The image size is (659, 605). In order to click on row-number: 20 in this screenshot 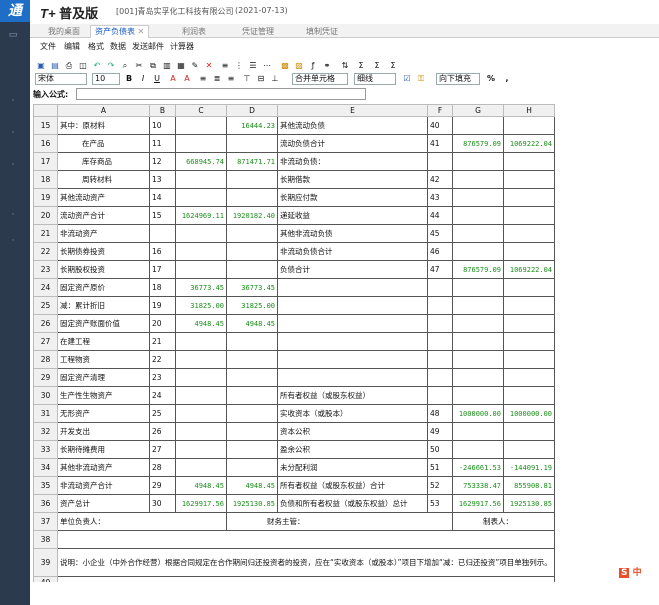, I will do `click(45, 215)`.